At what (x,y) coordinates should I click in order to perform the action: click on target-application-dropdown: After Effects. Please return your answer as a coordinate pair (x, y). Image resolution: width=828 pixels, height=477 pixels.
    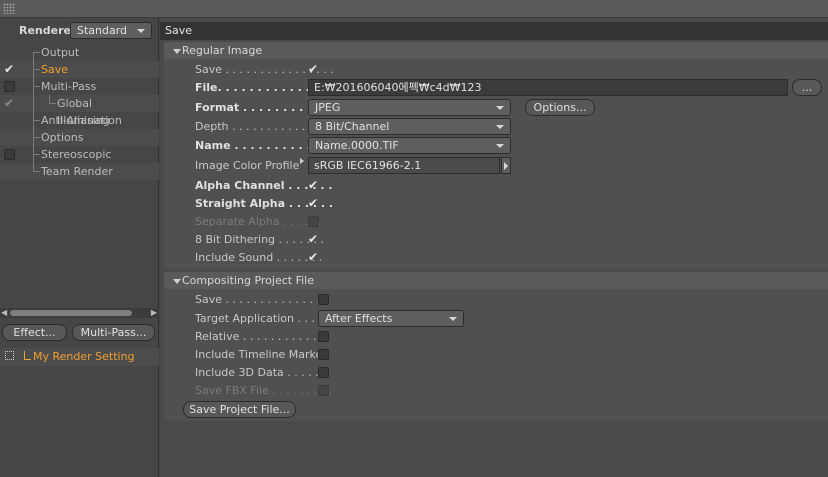
    Looking at the image, I should click on (391, 318).